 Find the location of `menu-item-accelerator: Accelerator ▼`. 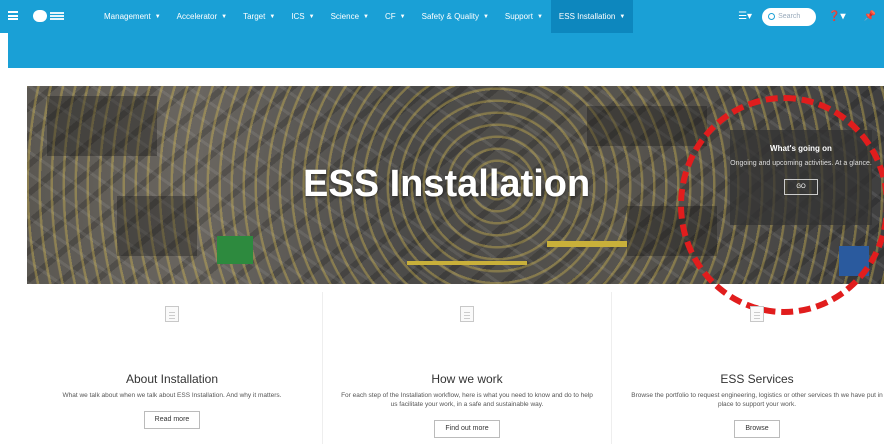

menu-item-accelerator: Accelerator ▼ is located at coordinates (202, 16).